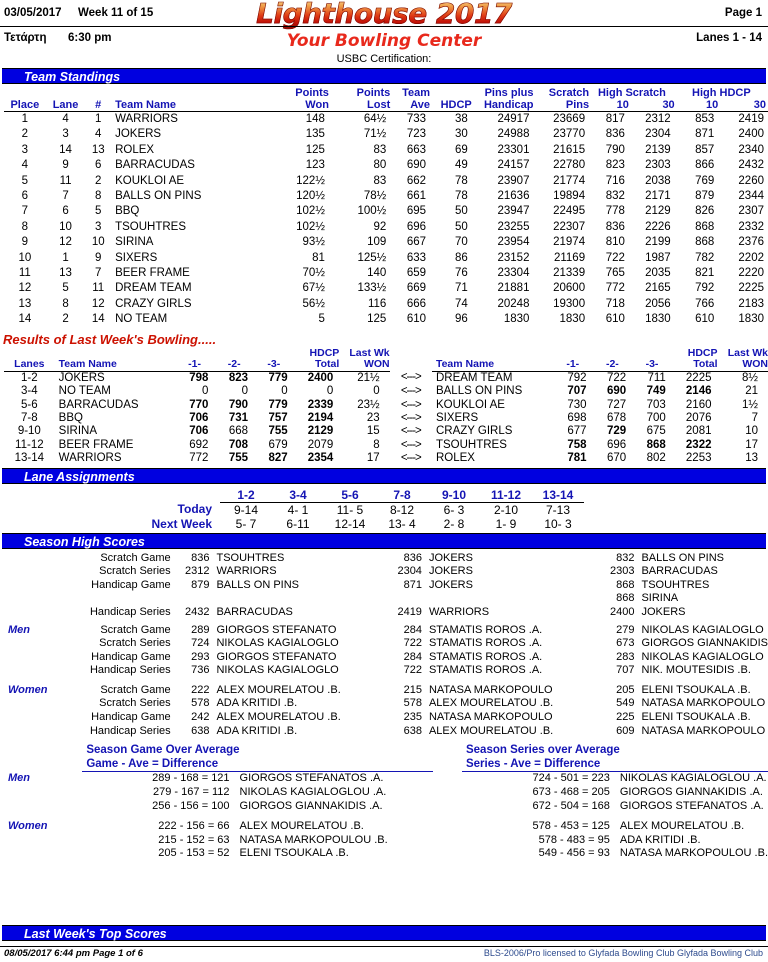 This screenshot has width=768, height=962. What do you see at coordinates (751, 134) in the screenshot?
I see `cell: 2400` at bounding box center [751, 134].